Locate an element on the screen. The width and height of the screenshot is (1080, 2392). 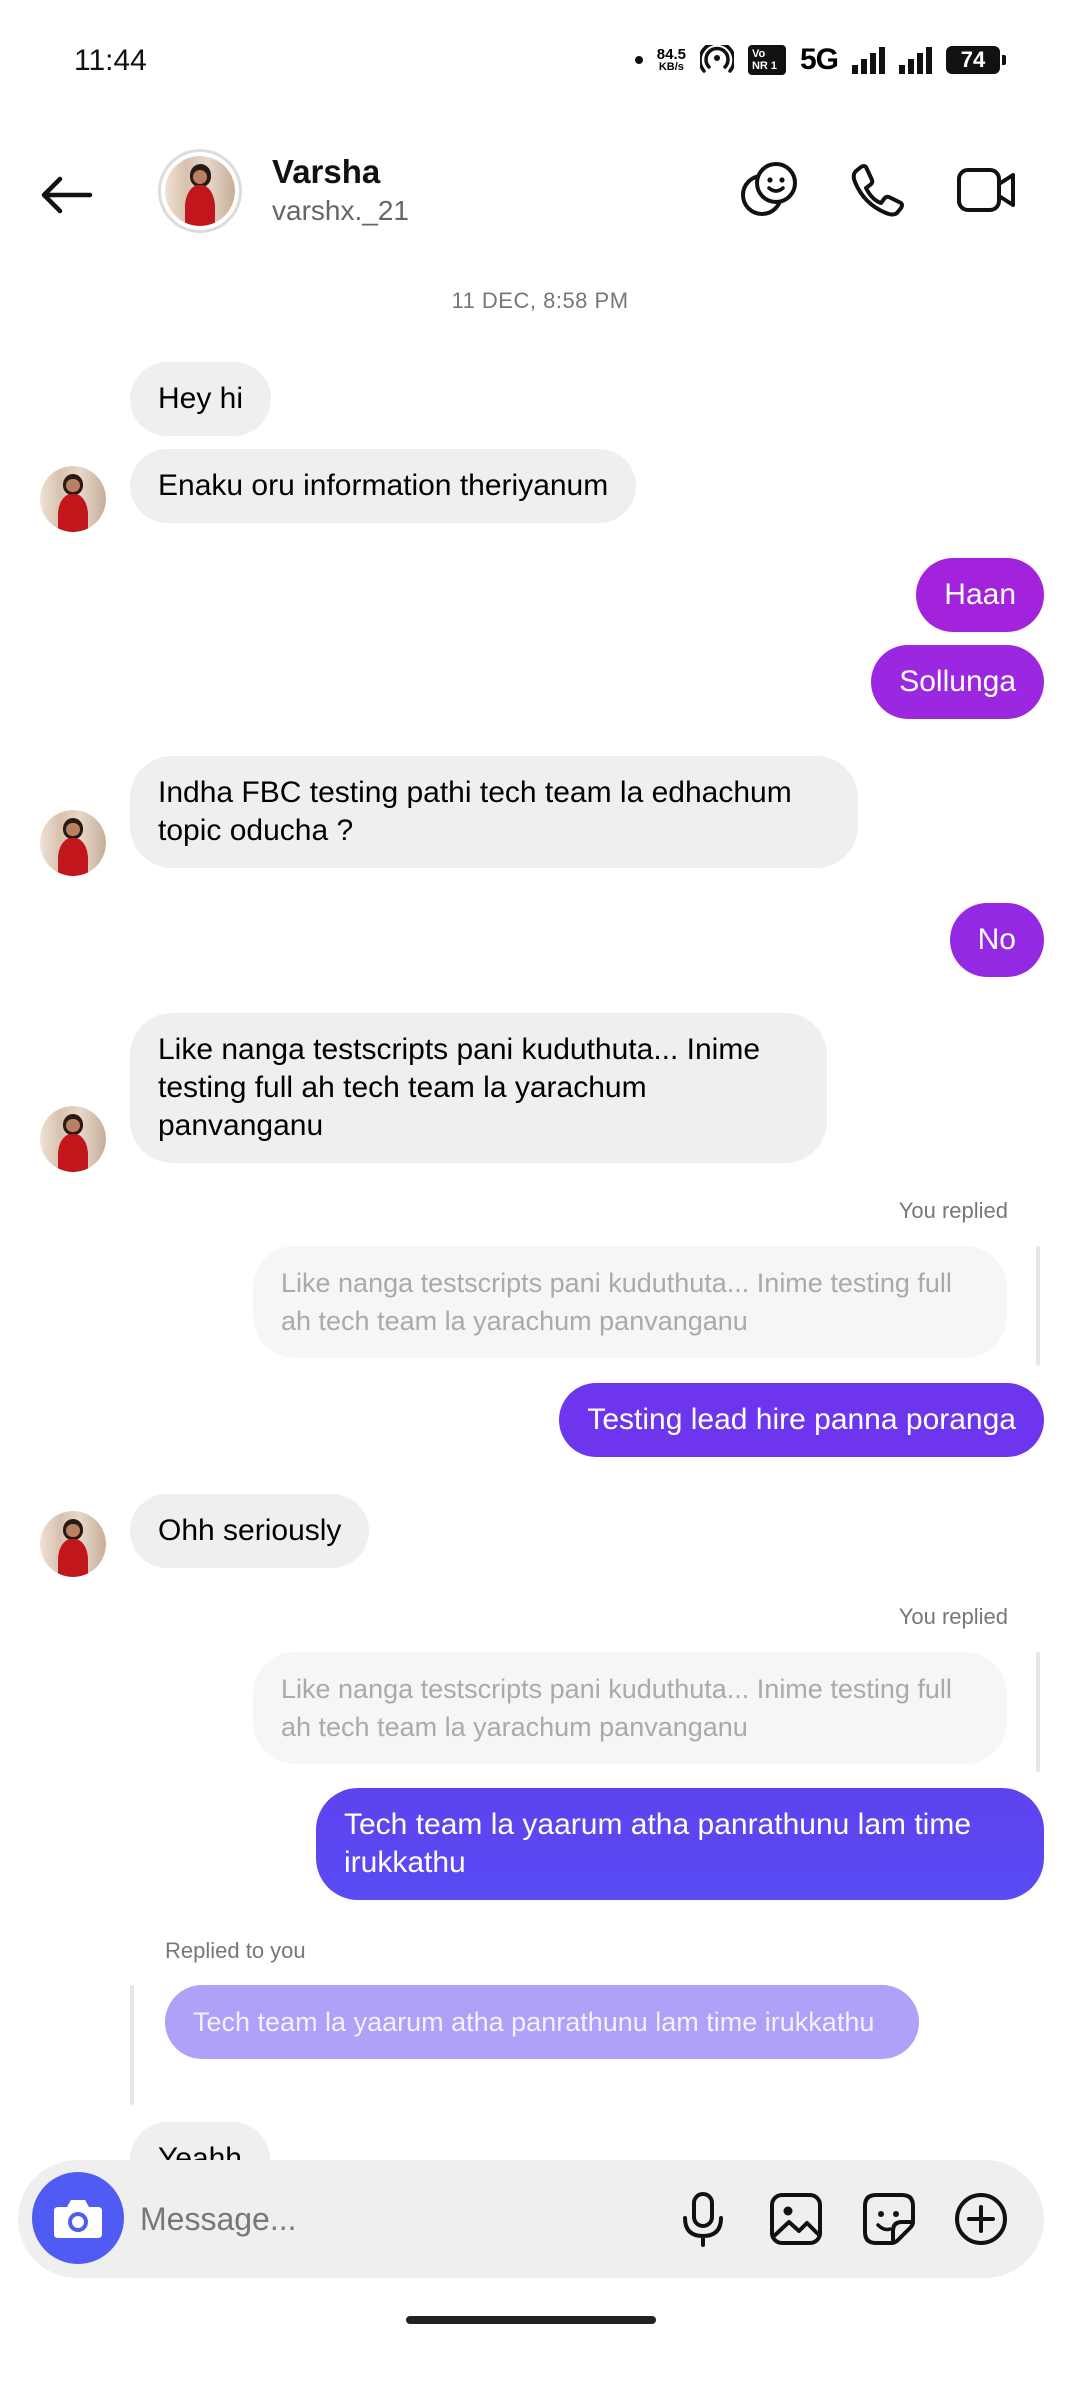
more-options-button is located at coordinates (981, 2219).